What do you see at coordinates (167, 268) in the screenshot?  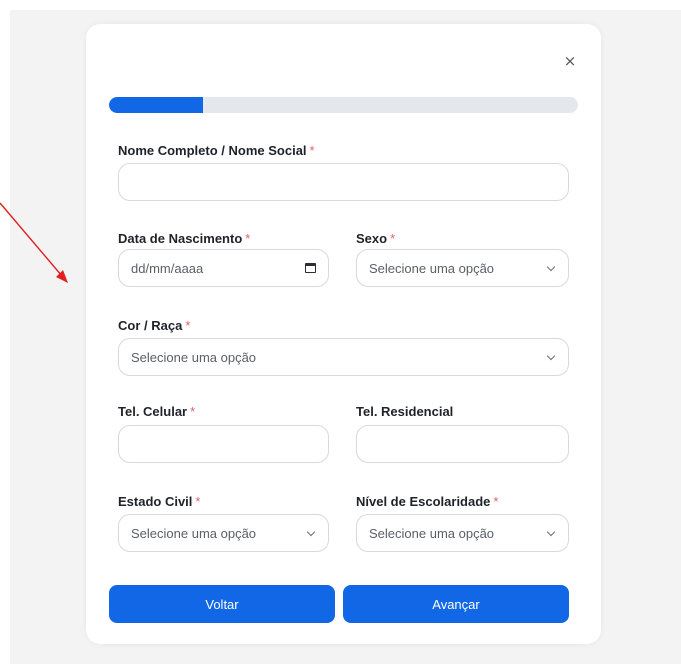 I see `data-nascimento-placeholder: dd/mm/aaaa` at bounding box center [167, 268].